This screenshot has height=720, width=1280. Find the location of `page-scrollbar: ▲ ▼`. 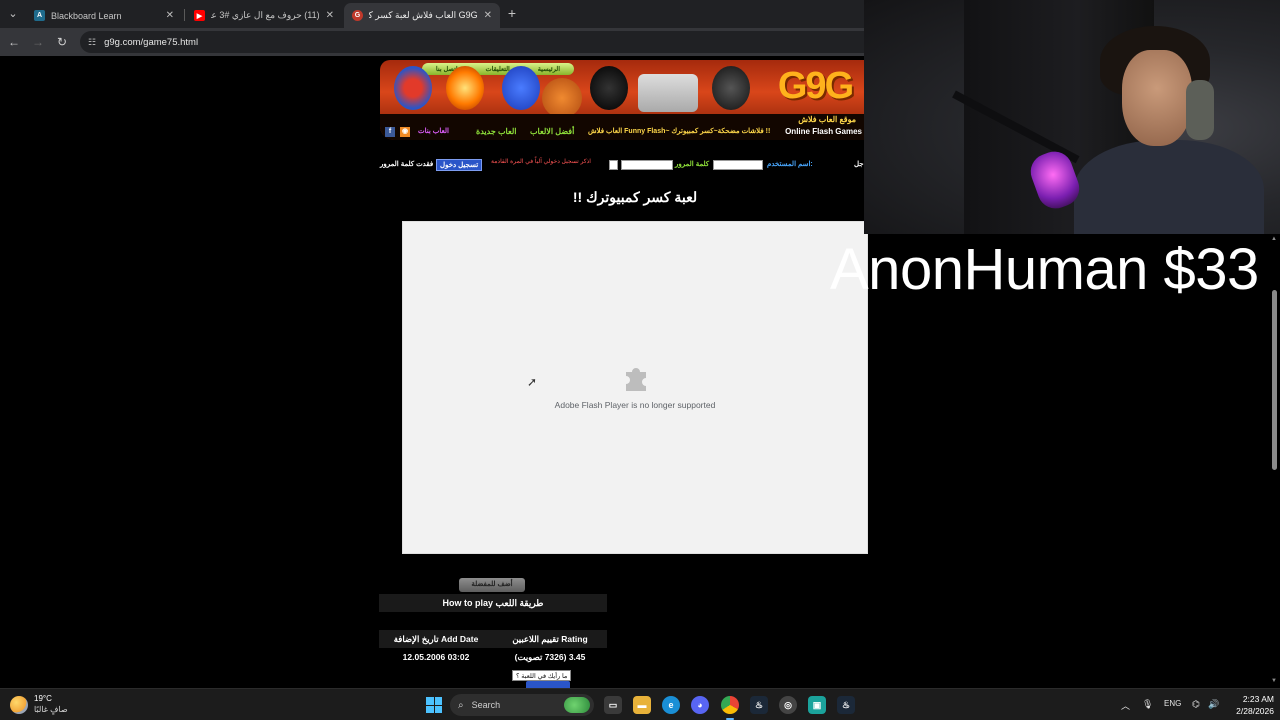

page-scrollbar: ▲ ▼ is located at coordinates (1275, 461).